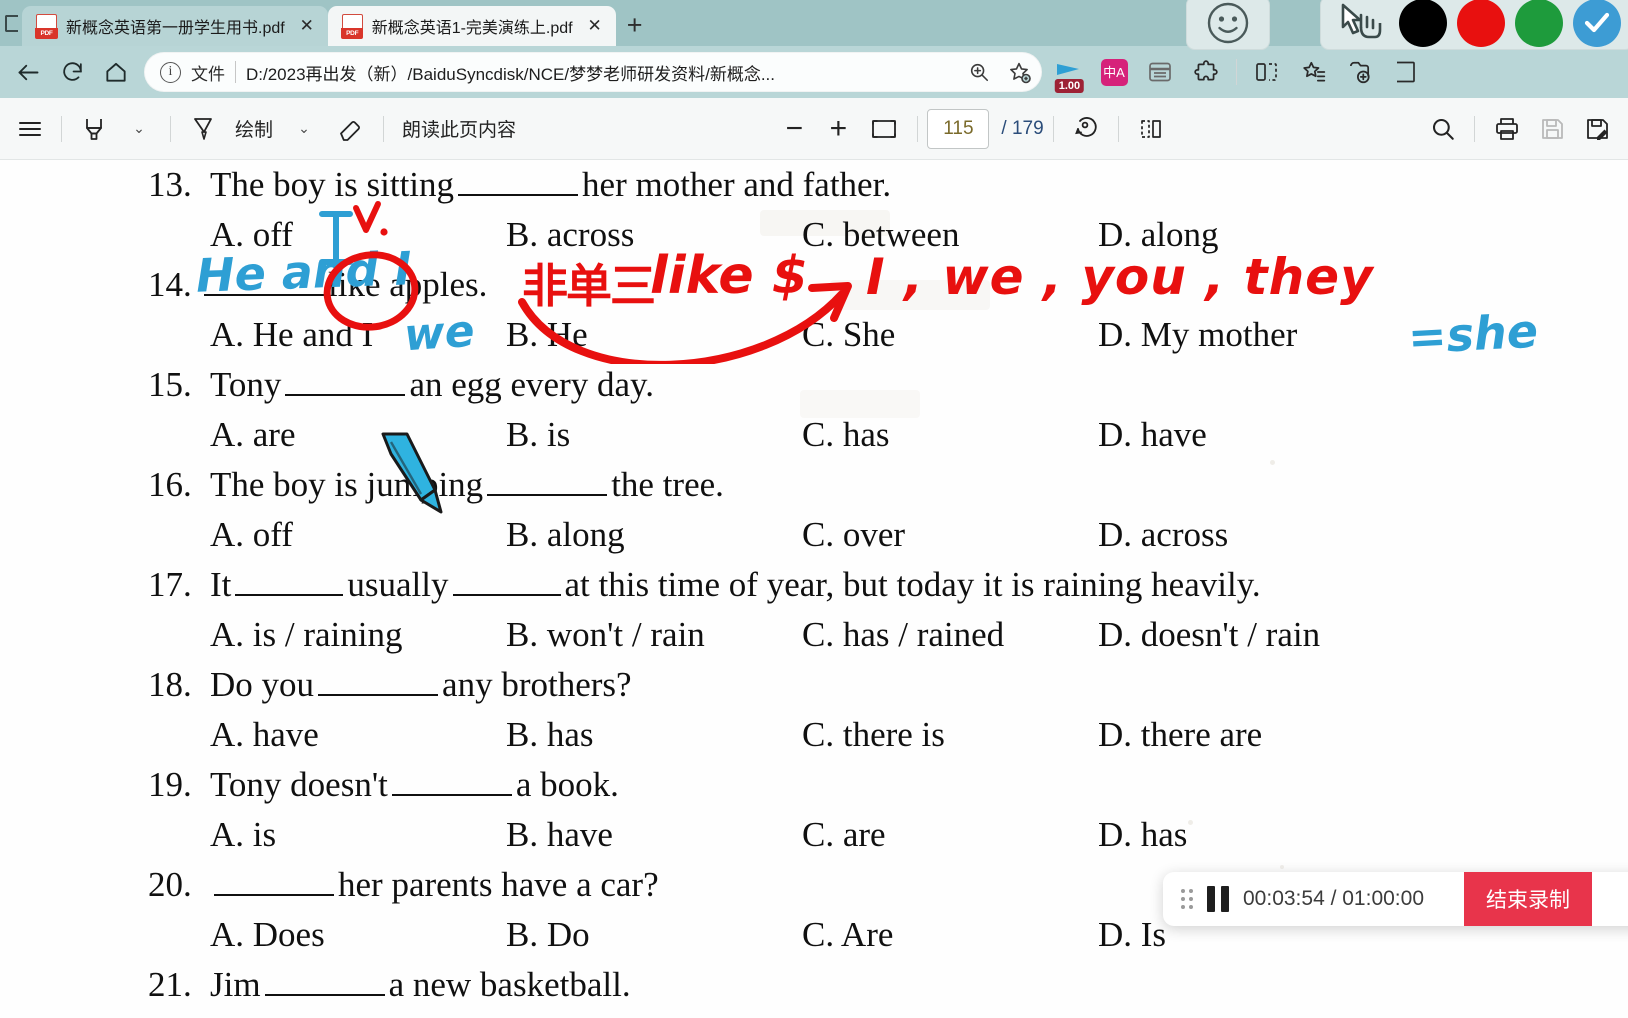 The height and width of the screenshot is (1018, 1628). Describe the element at coordinates (1068, 72) in the screenshot. I see `video-speed-controller-icon: 1.00` at that location.